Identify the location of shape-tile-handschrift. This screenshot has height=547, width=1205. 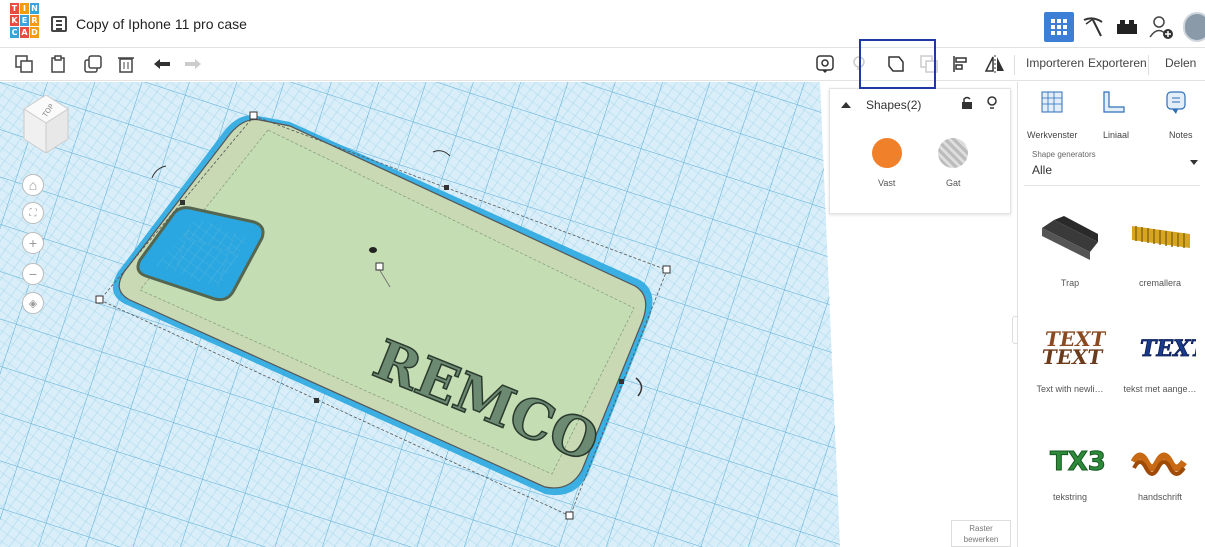
(1160, 461).